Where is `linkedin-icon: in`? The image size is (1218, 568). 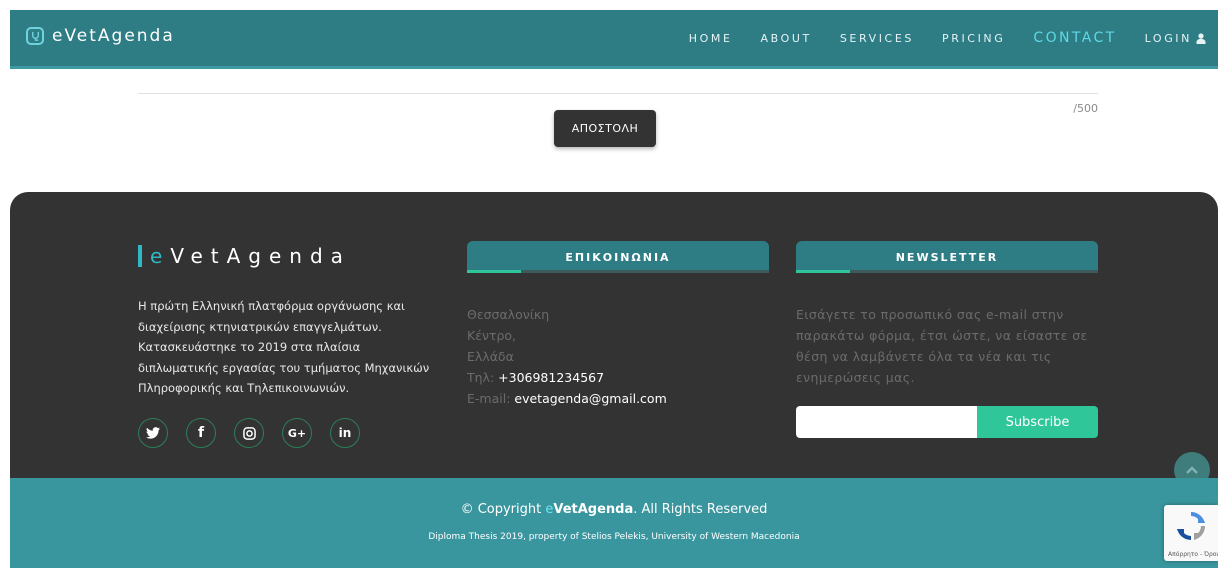
linkedin-icon: in is located at coordinates (345, 433).